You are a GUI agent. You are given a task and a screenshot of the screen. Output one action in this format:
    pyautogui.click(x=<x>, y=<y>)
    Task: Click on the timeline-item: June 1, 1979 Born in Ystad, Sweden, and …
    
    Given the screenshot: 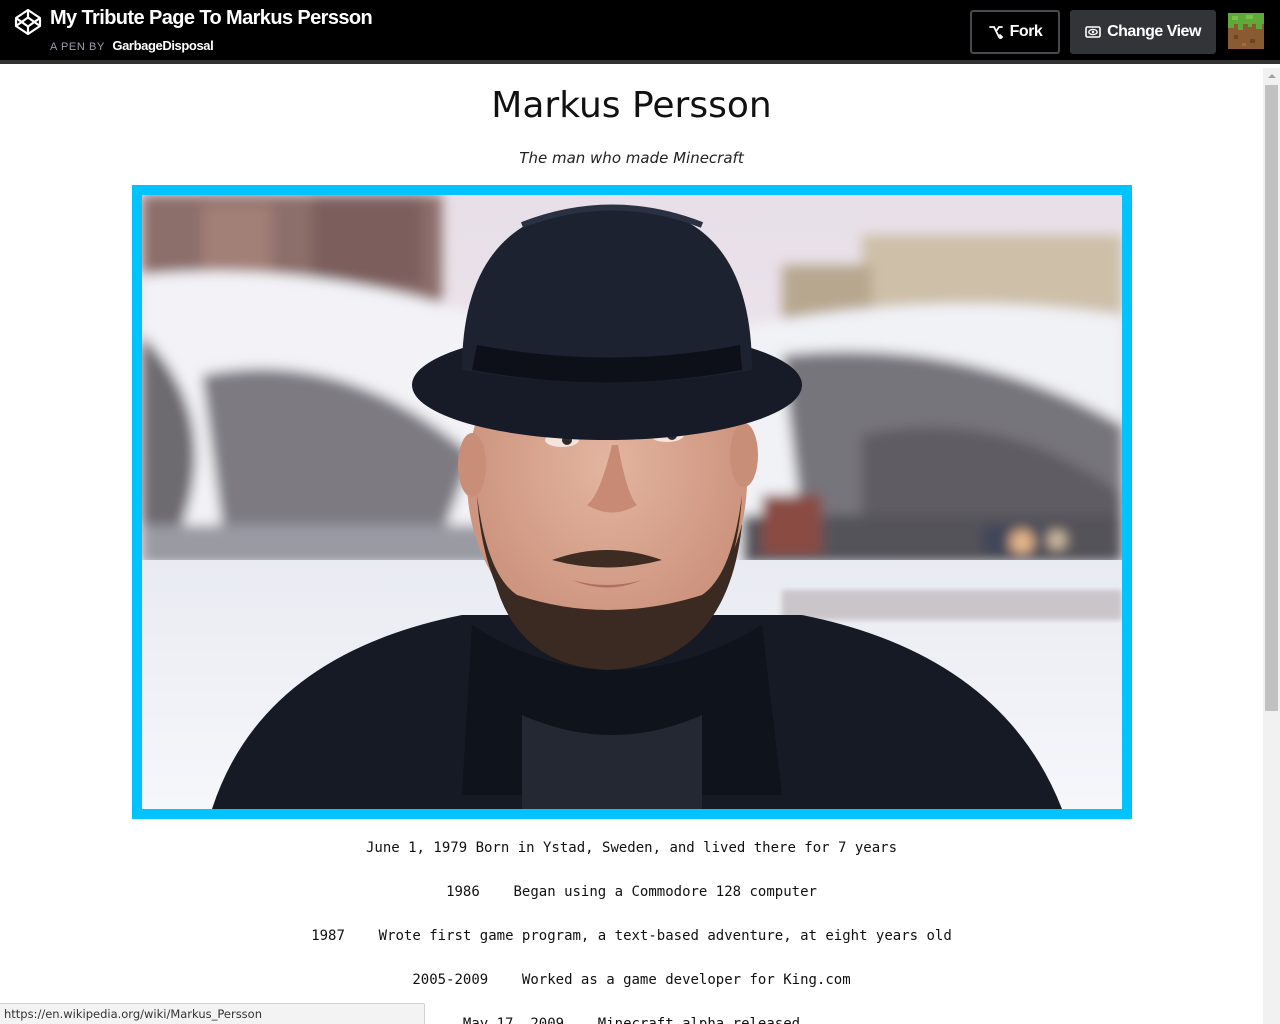 What is the action you would take?
    pyautogui.click(x=631, y=848)
    